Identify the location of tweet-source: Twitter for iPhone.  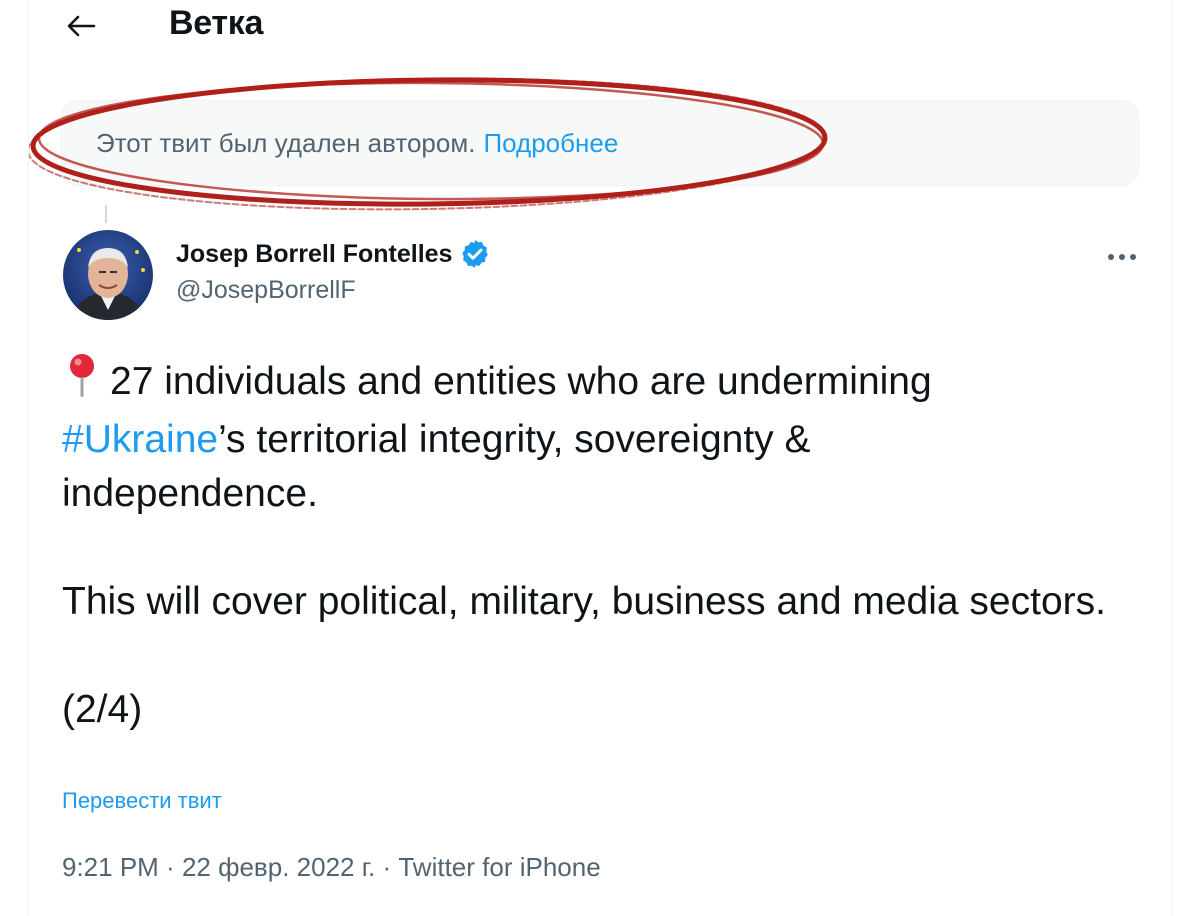
(499, 867).